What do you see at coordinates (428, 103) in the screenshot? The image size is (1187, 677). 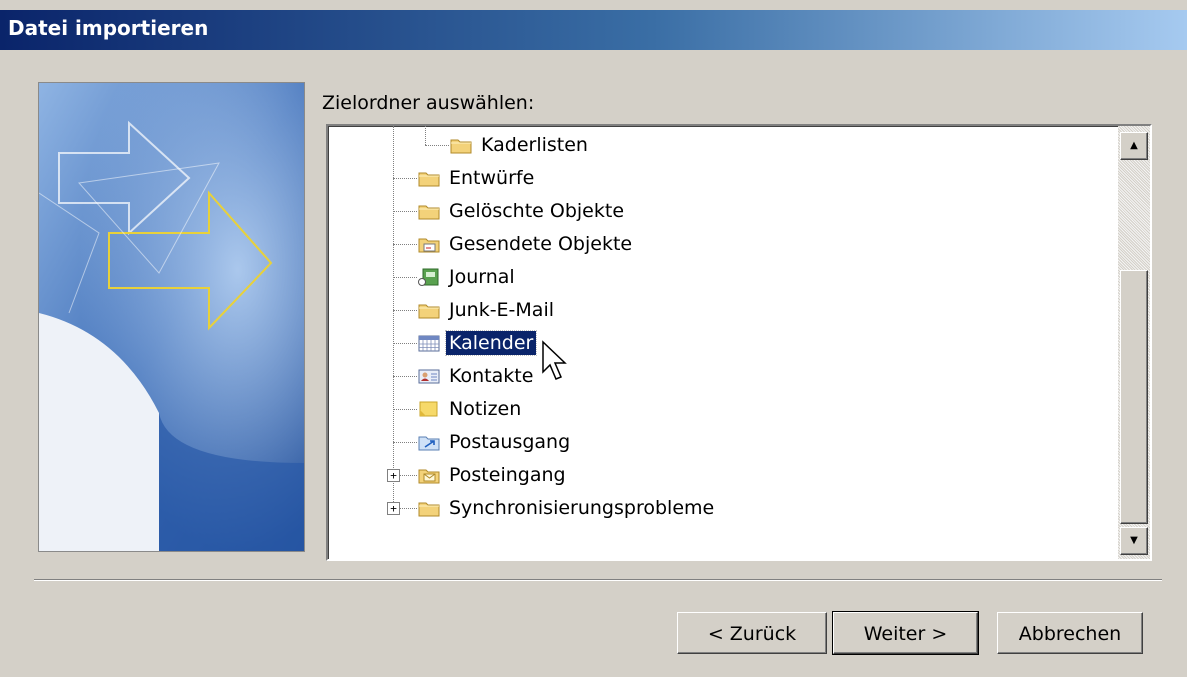 I see `select-folder-label: Zielordner auswählen:` at bounding box center [428, 103].